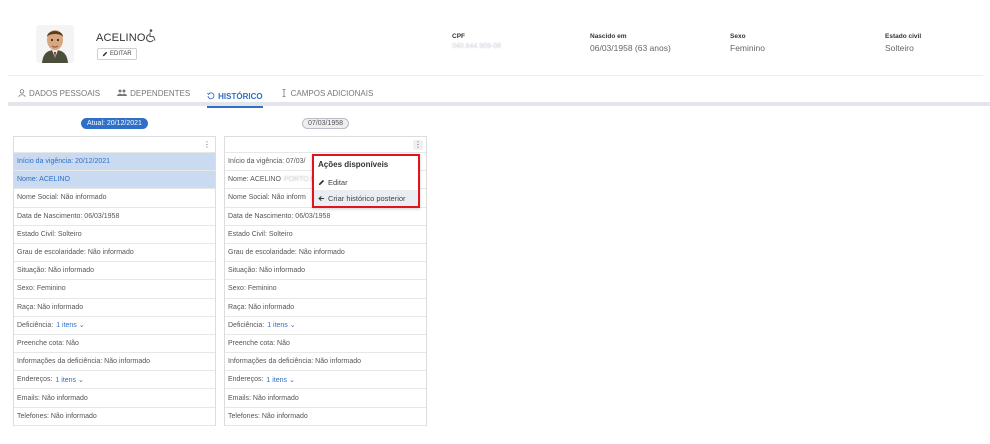  What do you see at coordinates (325, 123) in the screenshot?
I see `history-date-badge: 07/03/1958` at bounding box center [325, 123].